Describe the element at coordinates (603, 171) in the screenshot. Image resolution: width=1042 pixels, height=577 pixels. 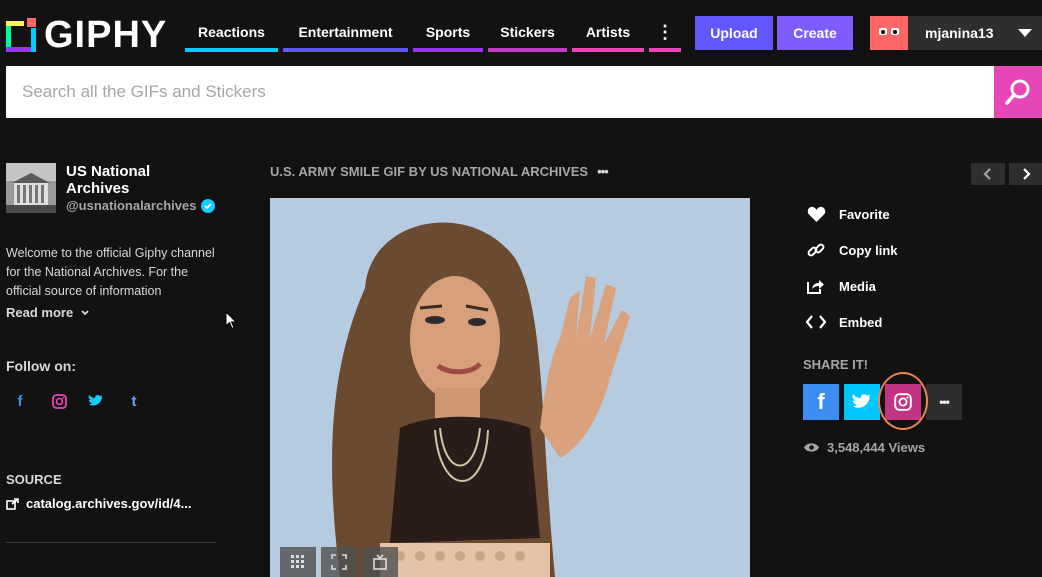
I see `gif-more-button: •••` at that location.